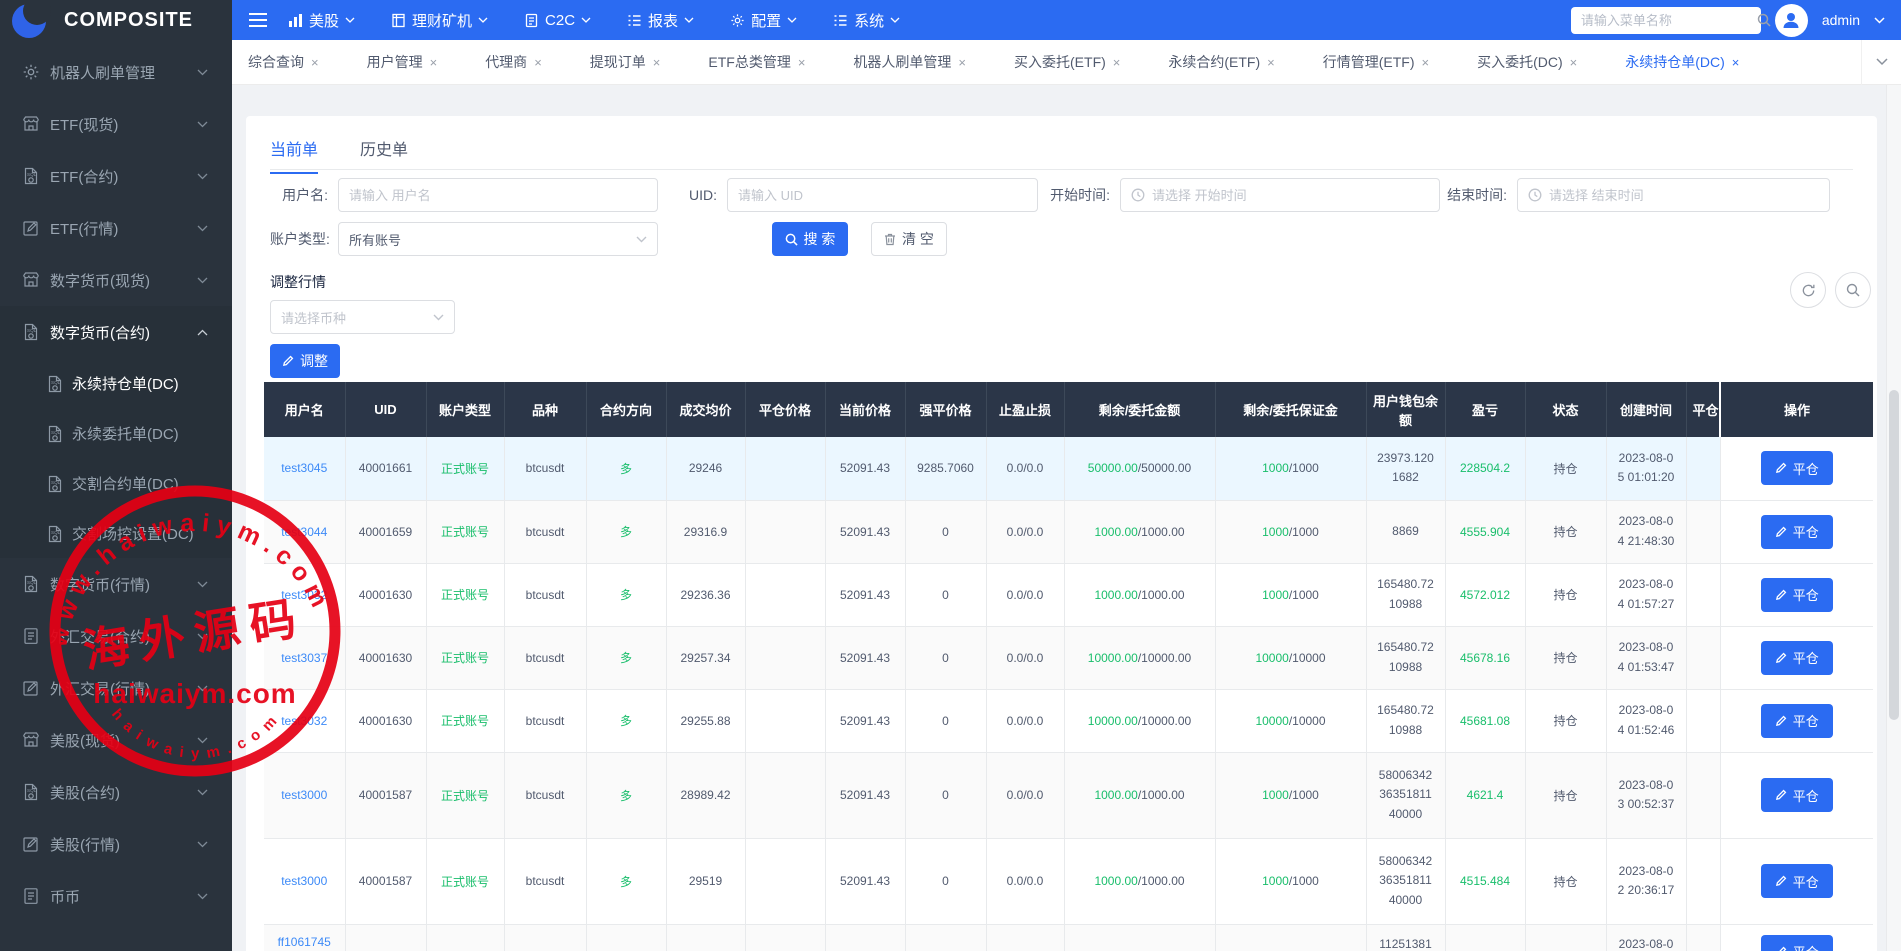 The height and width of the screenshot is (951, 1901). I want to click on username-label: admin, so click(1841, 20).